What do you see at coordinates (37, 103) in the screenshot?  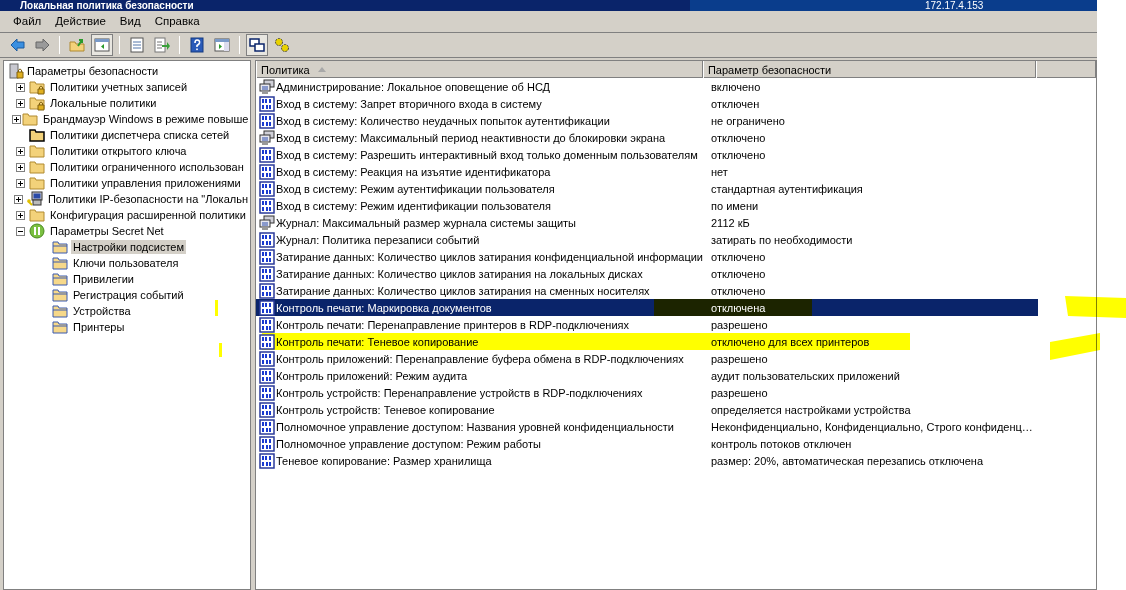 I see `locked-folder-icon` at bounding box center [37, 103].